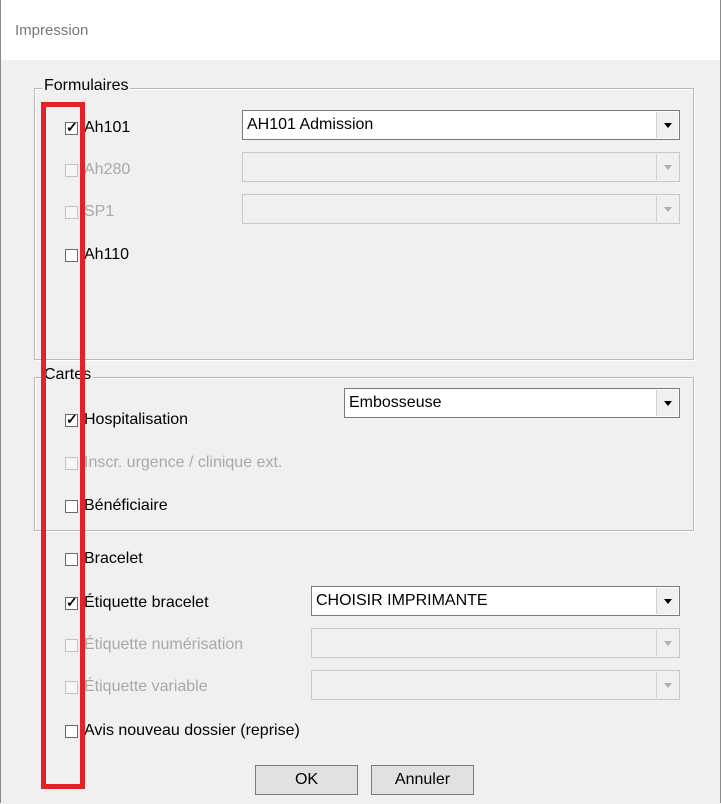 Image resolution: width=721 pixels, height=804 pixels. What do you see at coordinates (71, 506) in the screenshot?
I see `beneficiaire-checkbox` at bounding box center [71, 506].